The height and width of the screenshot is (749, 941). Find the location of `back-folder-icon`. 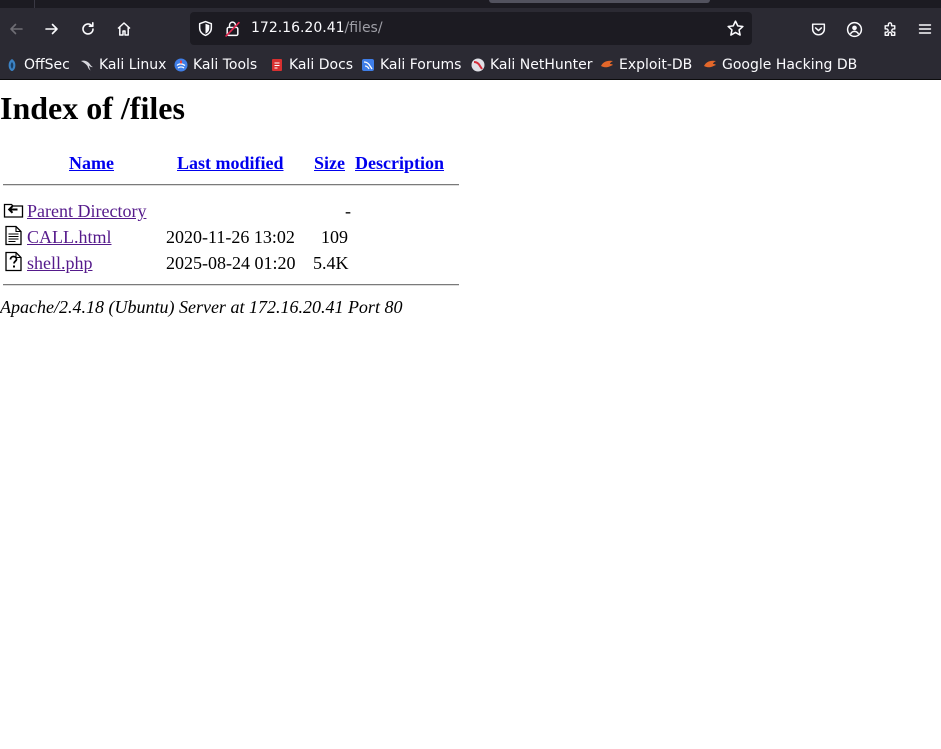

back-folder-icon is located at coordinates (13, 210).